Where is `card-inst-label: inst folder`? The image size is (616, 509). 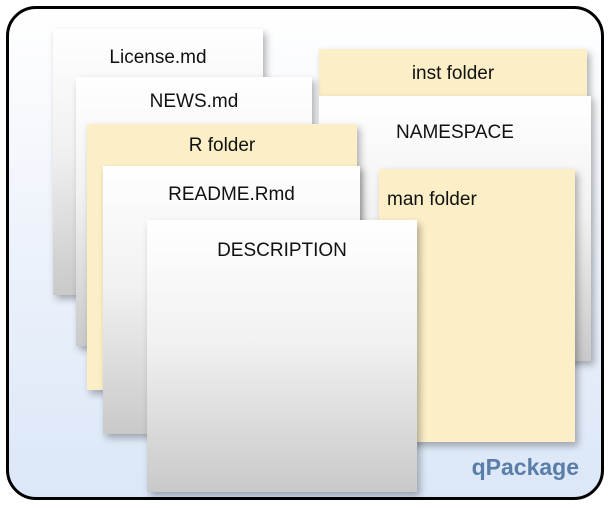 card-inst-label: inst folder is located at coordinates (453, 73).